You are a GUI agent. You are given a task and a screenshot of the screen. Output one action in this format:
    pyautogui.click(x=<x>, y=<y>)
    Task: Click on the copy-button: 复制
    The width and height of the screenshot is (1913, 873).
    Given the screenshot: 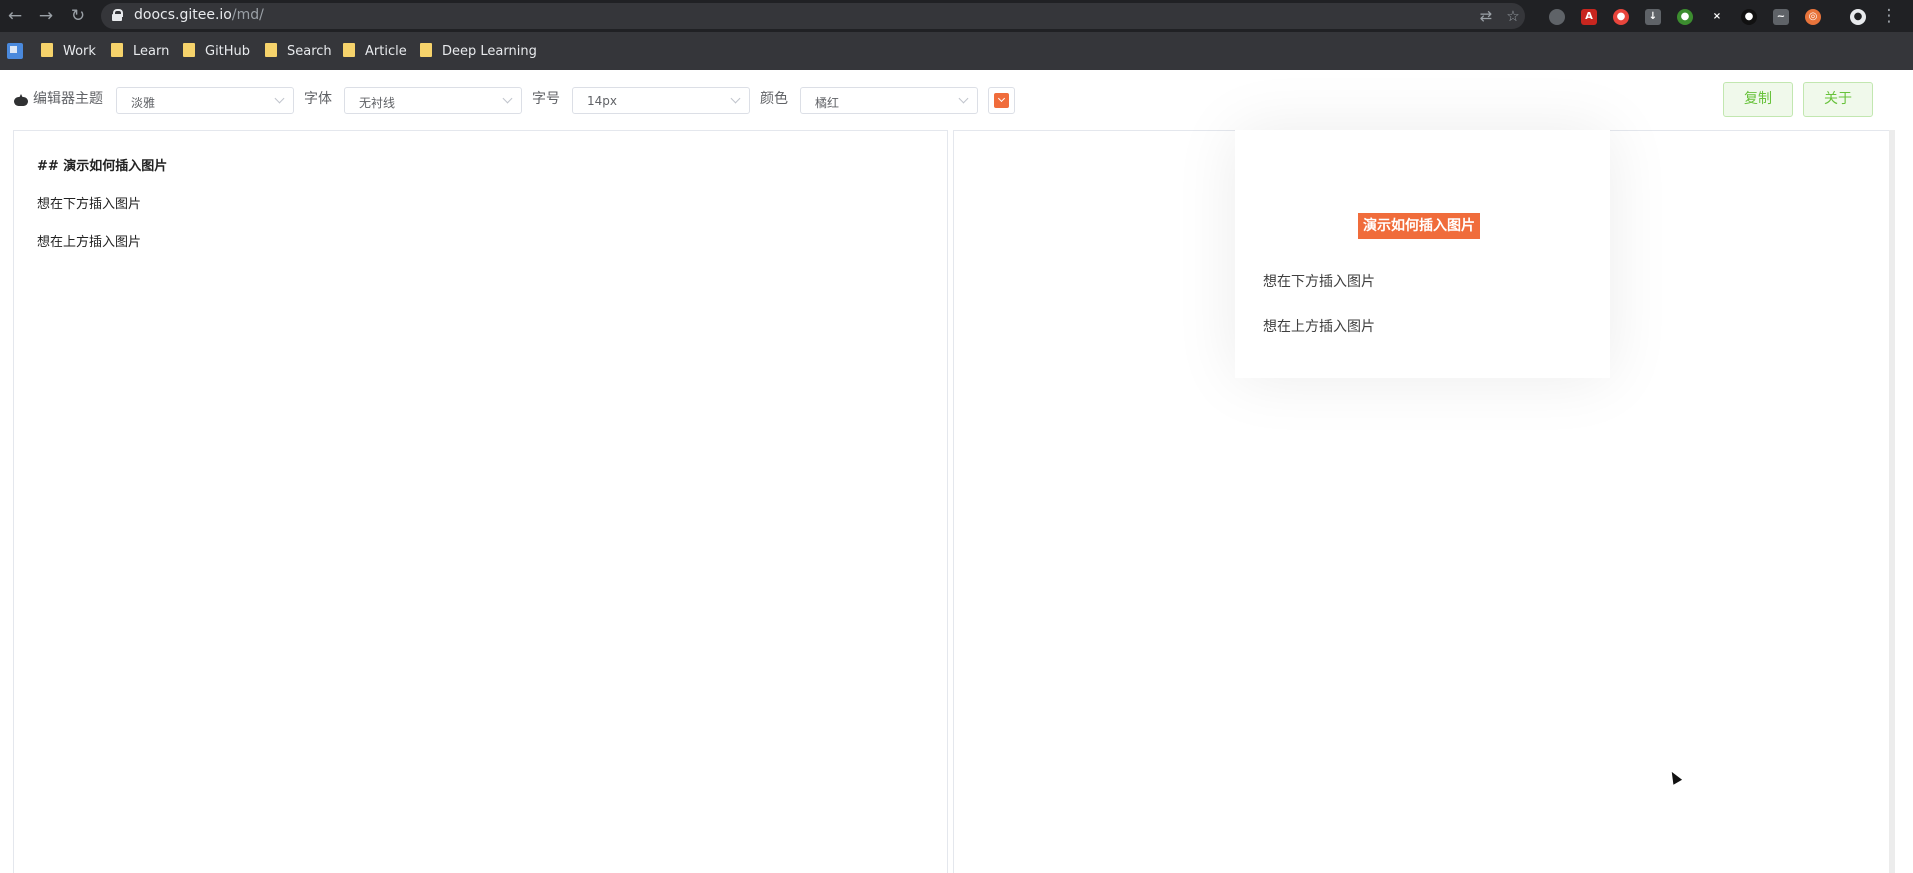 What is the action you would take?
    pyautogui.click(x=1758, y=99)
    